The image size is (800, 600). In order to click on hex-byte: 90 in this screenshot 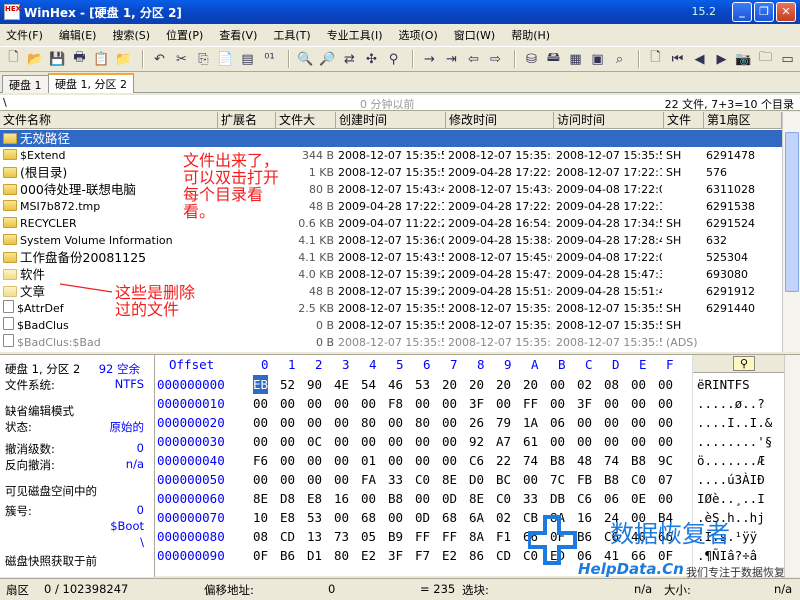, I will do `click(314, 384)`.